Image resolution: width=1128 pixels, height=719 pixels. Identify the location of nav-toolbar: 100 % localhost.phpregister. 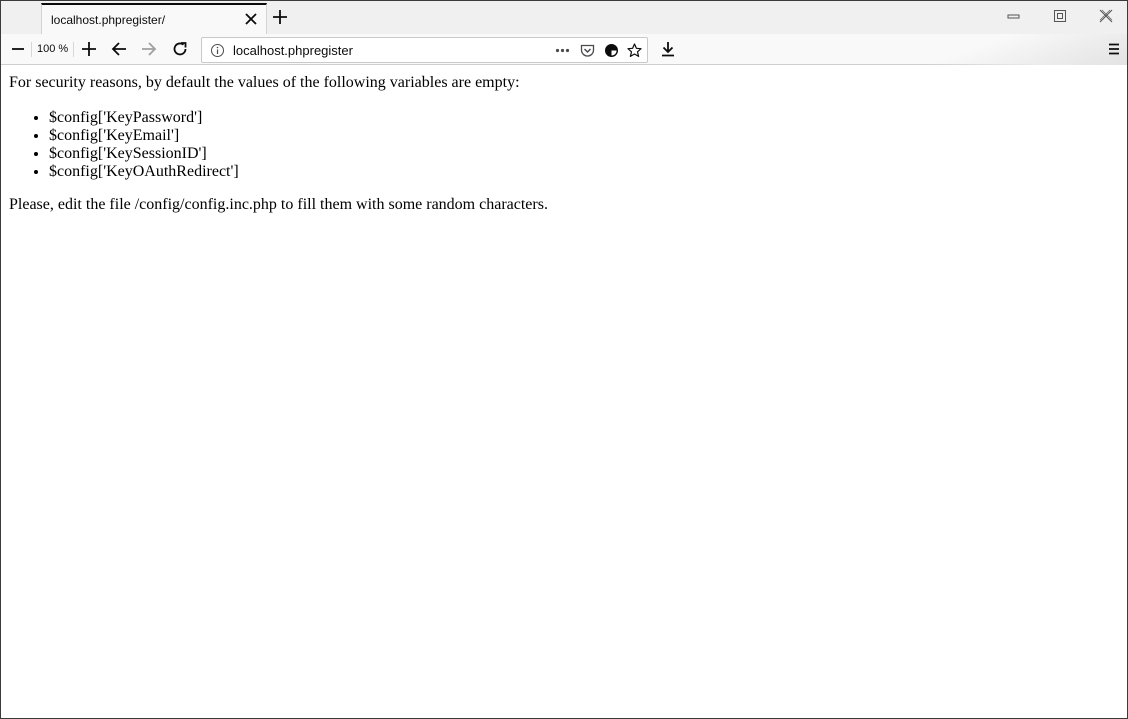
(564, 49).